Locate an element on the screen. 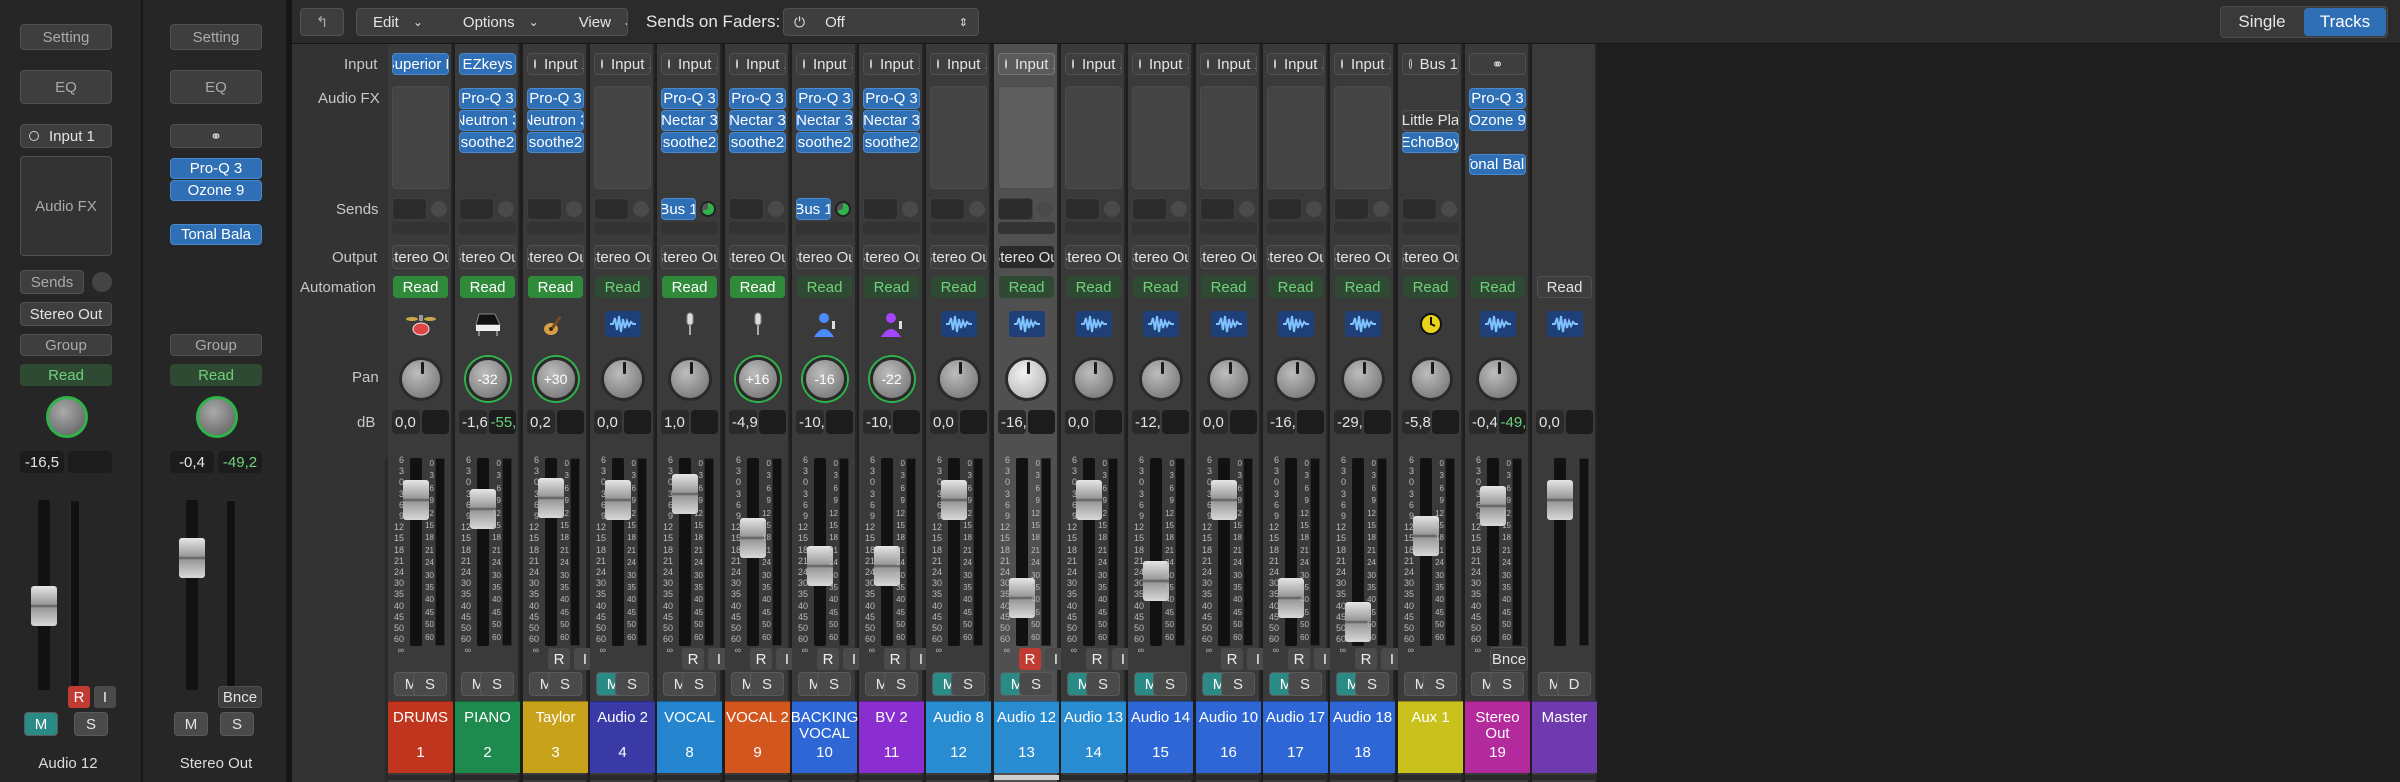 The image size is (2400, 782). group-button: Group is located at coordinates (216, 345).